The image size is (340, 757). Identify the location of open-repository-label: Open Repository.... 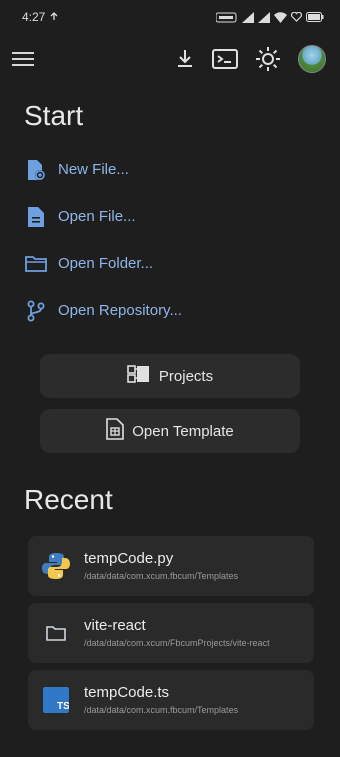
(120, 310).